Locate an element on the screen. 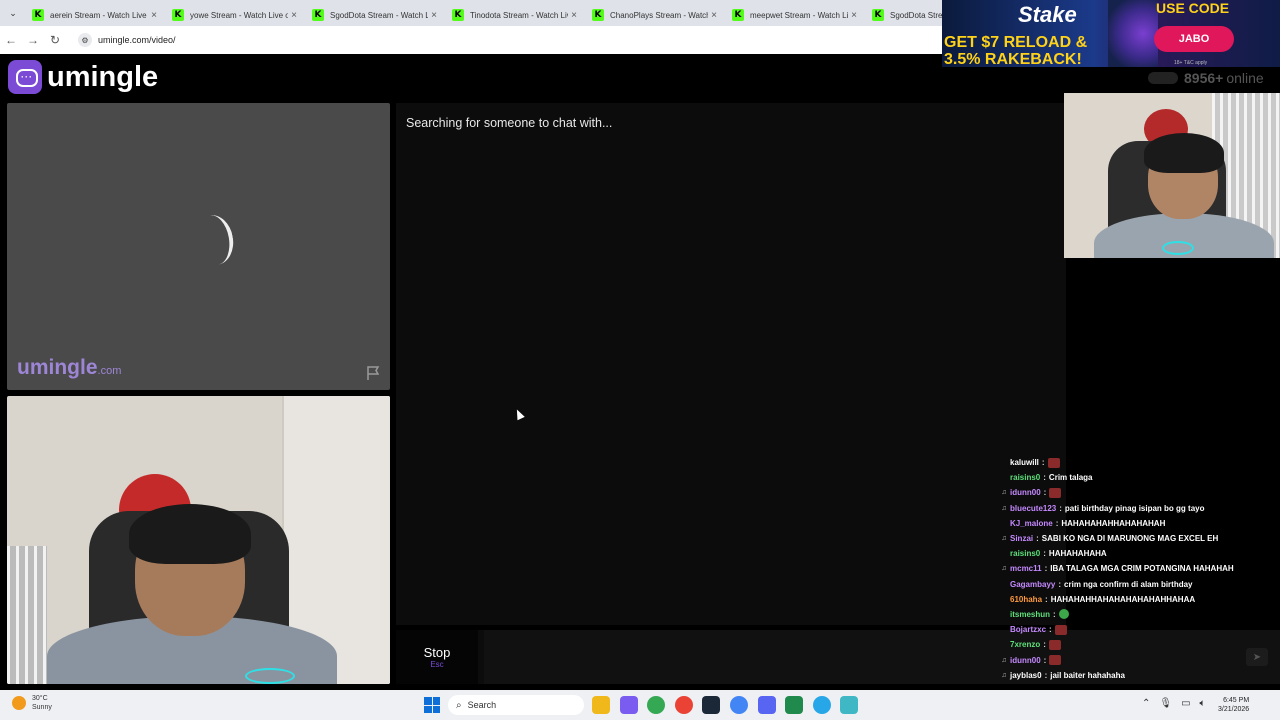  chat-username: 7xrenzo is located at coordinates (1025, 644).